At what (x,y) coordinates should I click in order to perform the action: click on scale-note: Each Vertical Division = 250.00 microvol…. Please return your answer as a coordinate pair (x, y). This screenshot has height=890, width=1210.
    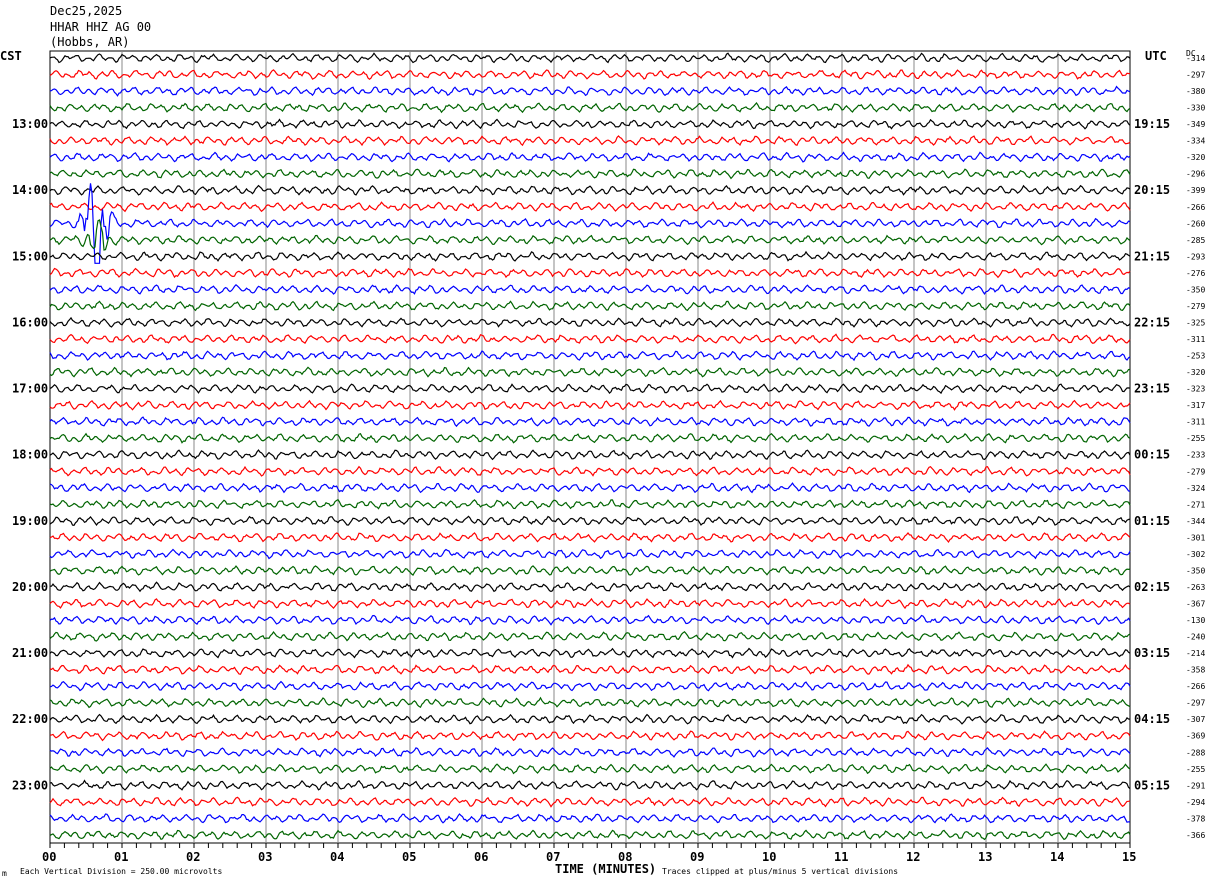
    Looking at the image, I should click on (121, 871).